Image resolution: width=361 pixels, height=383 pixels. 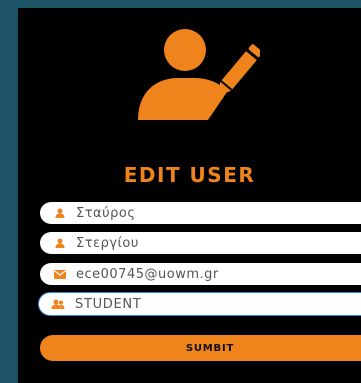 I want to click on user-edit-icon, so click(x=199, y=74).